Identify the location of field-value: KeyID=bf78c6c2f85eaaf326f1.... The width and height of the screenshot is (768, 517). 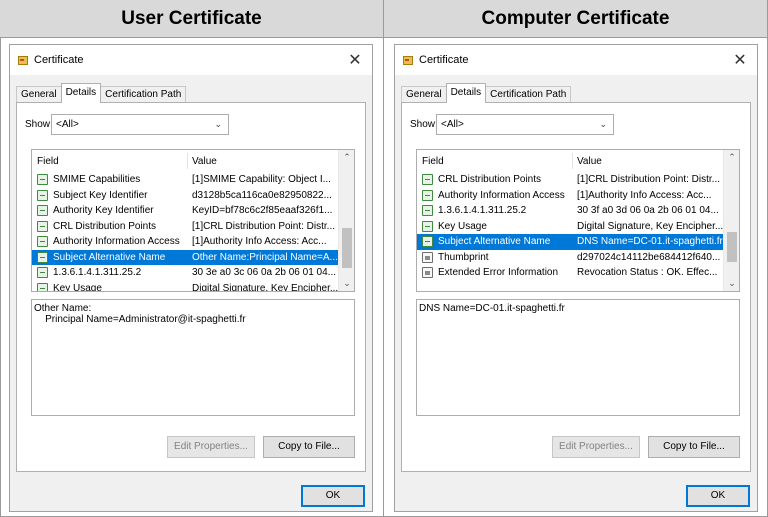
(262, 210).